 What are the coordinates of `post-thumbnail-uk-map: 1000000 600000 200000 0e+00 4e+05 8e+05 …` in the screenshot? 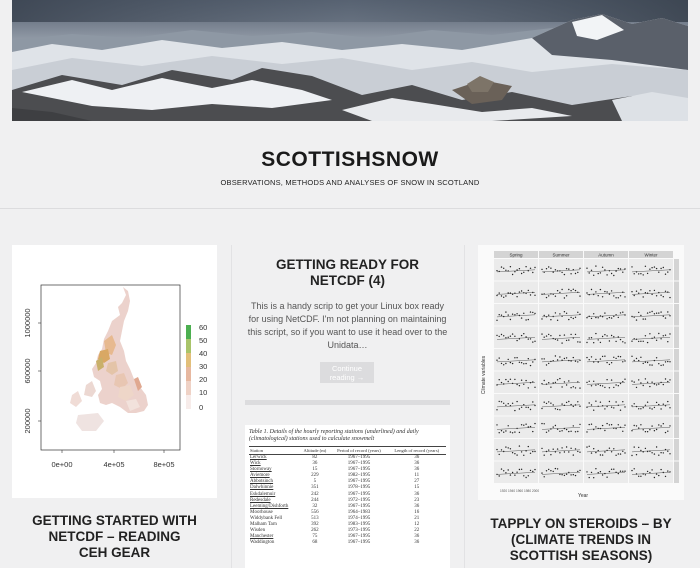 It's located at (114, 371).